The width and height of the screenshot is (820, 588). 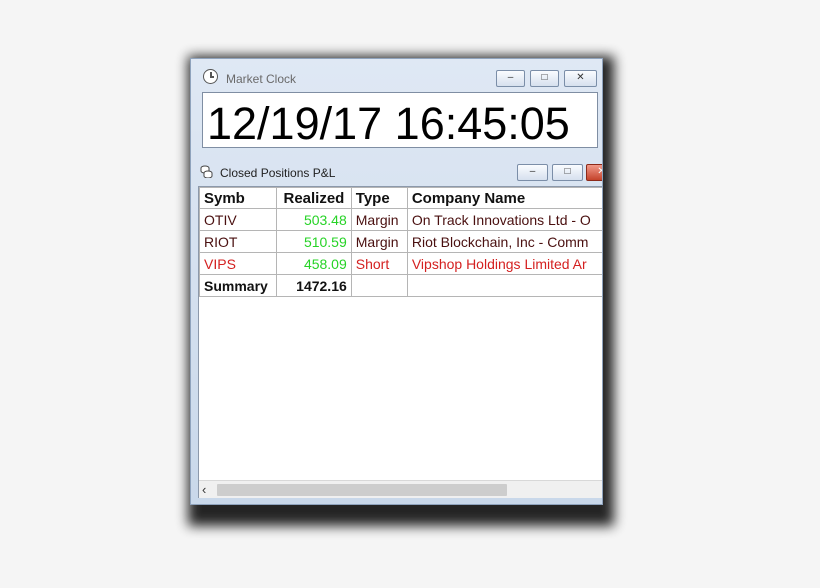 I want to click on closed-positions-titlebar: Closed Positions P&L – □ ✕, so click(x=396, y=171).